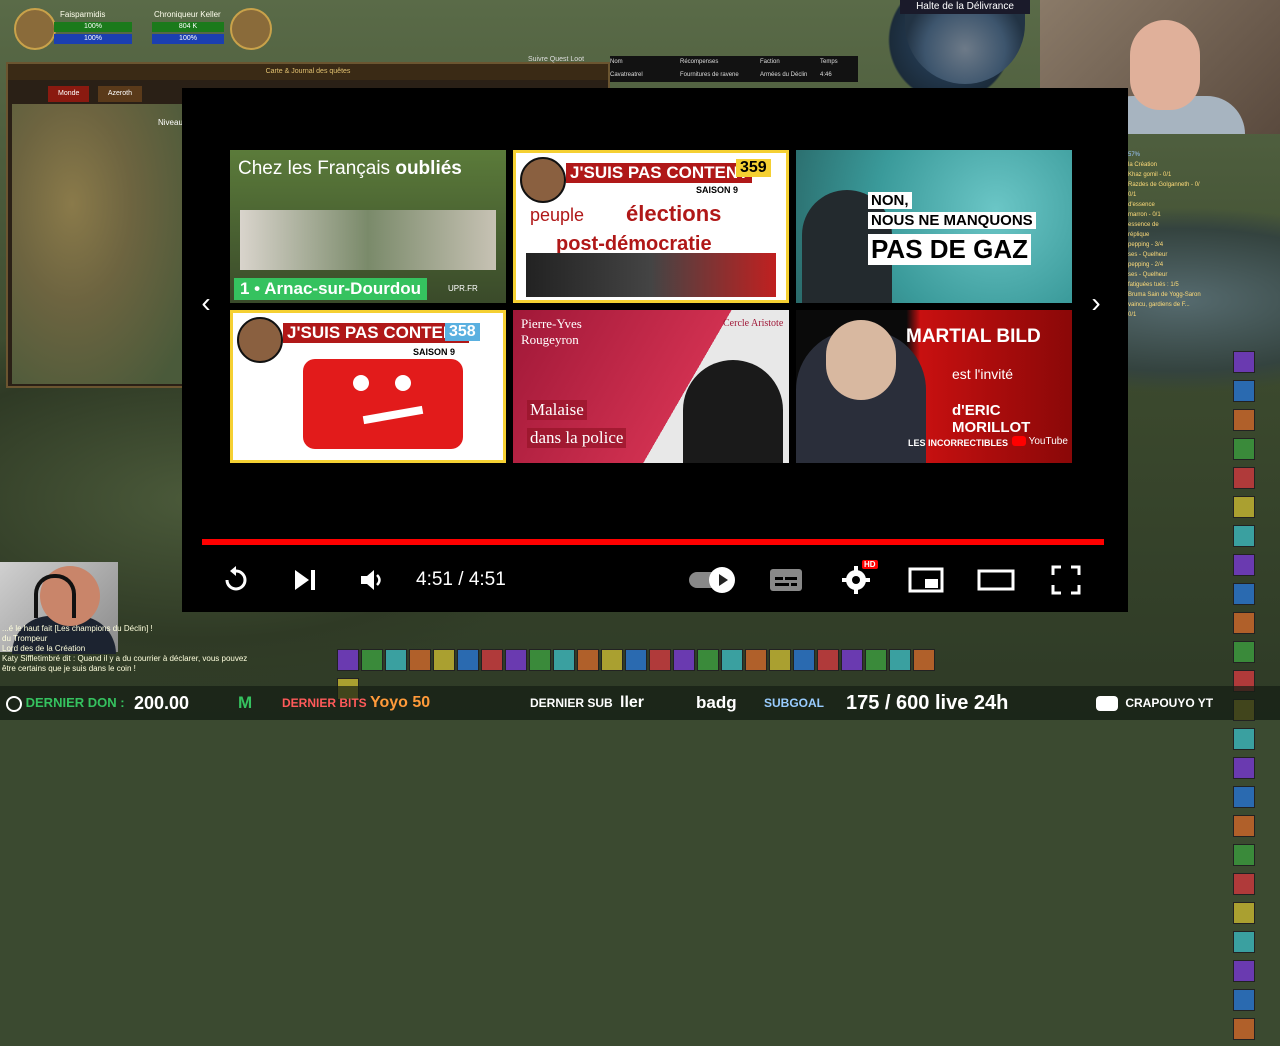  I want to click on map-canvas, so click(97, 244).